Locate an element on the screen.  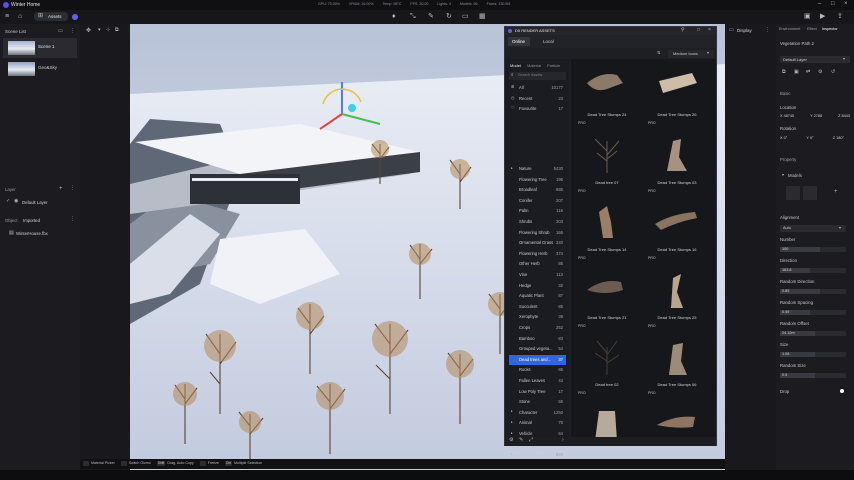
location-y: Y 2788 is located at coordinates (816, 118).